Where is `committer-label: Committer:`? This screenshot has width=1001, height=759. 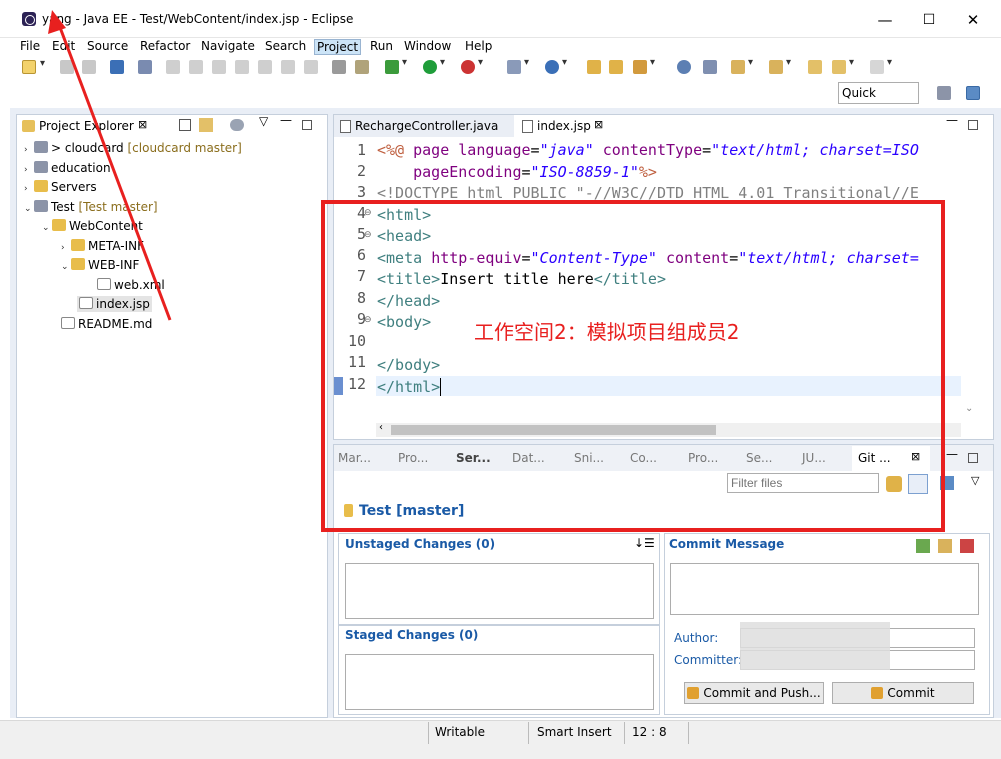 committer-label: Committer: is located at coordinates (708, 660).